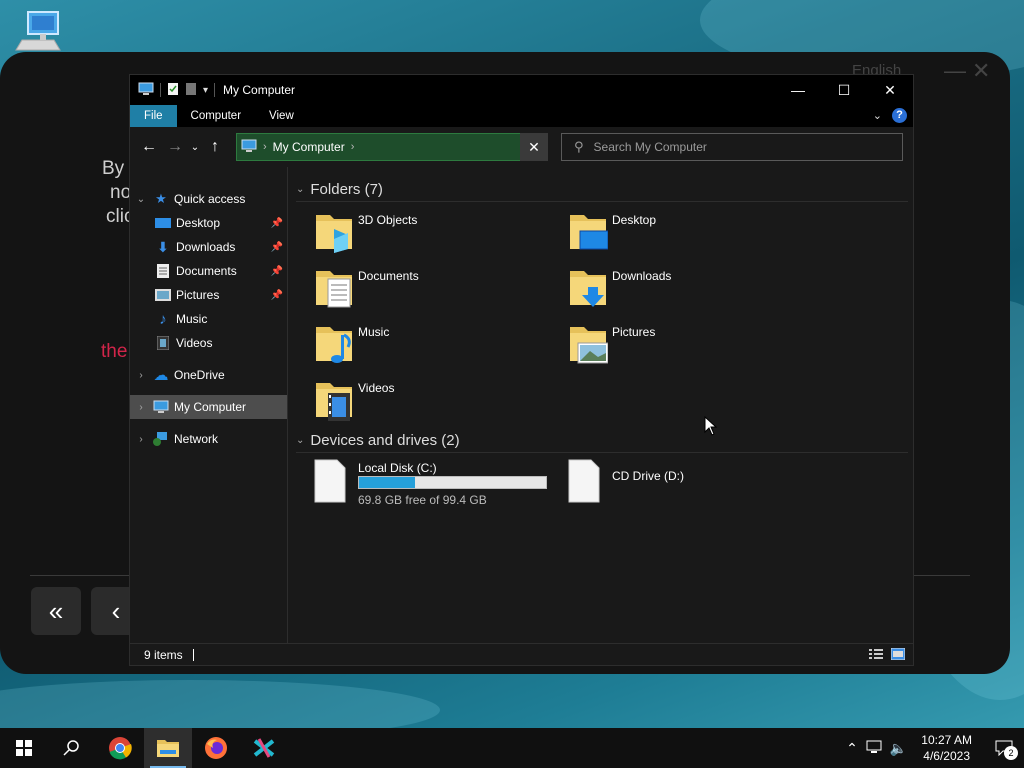  Describe the element at coordinates (56, 611) in the screenshot. I see `first-page-button: «` at that location.